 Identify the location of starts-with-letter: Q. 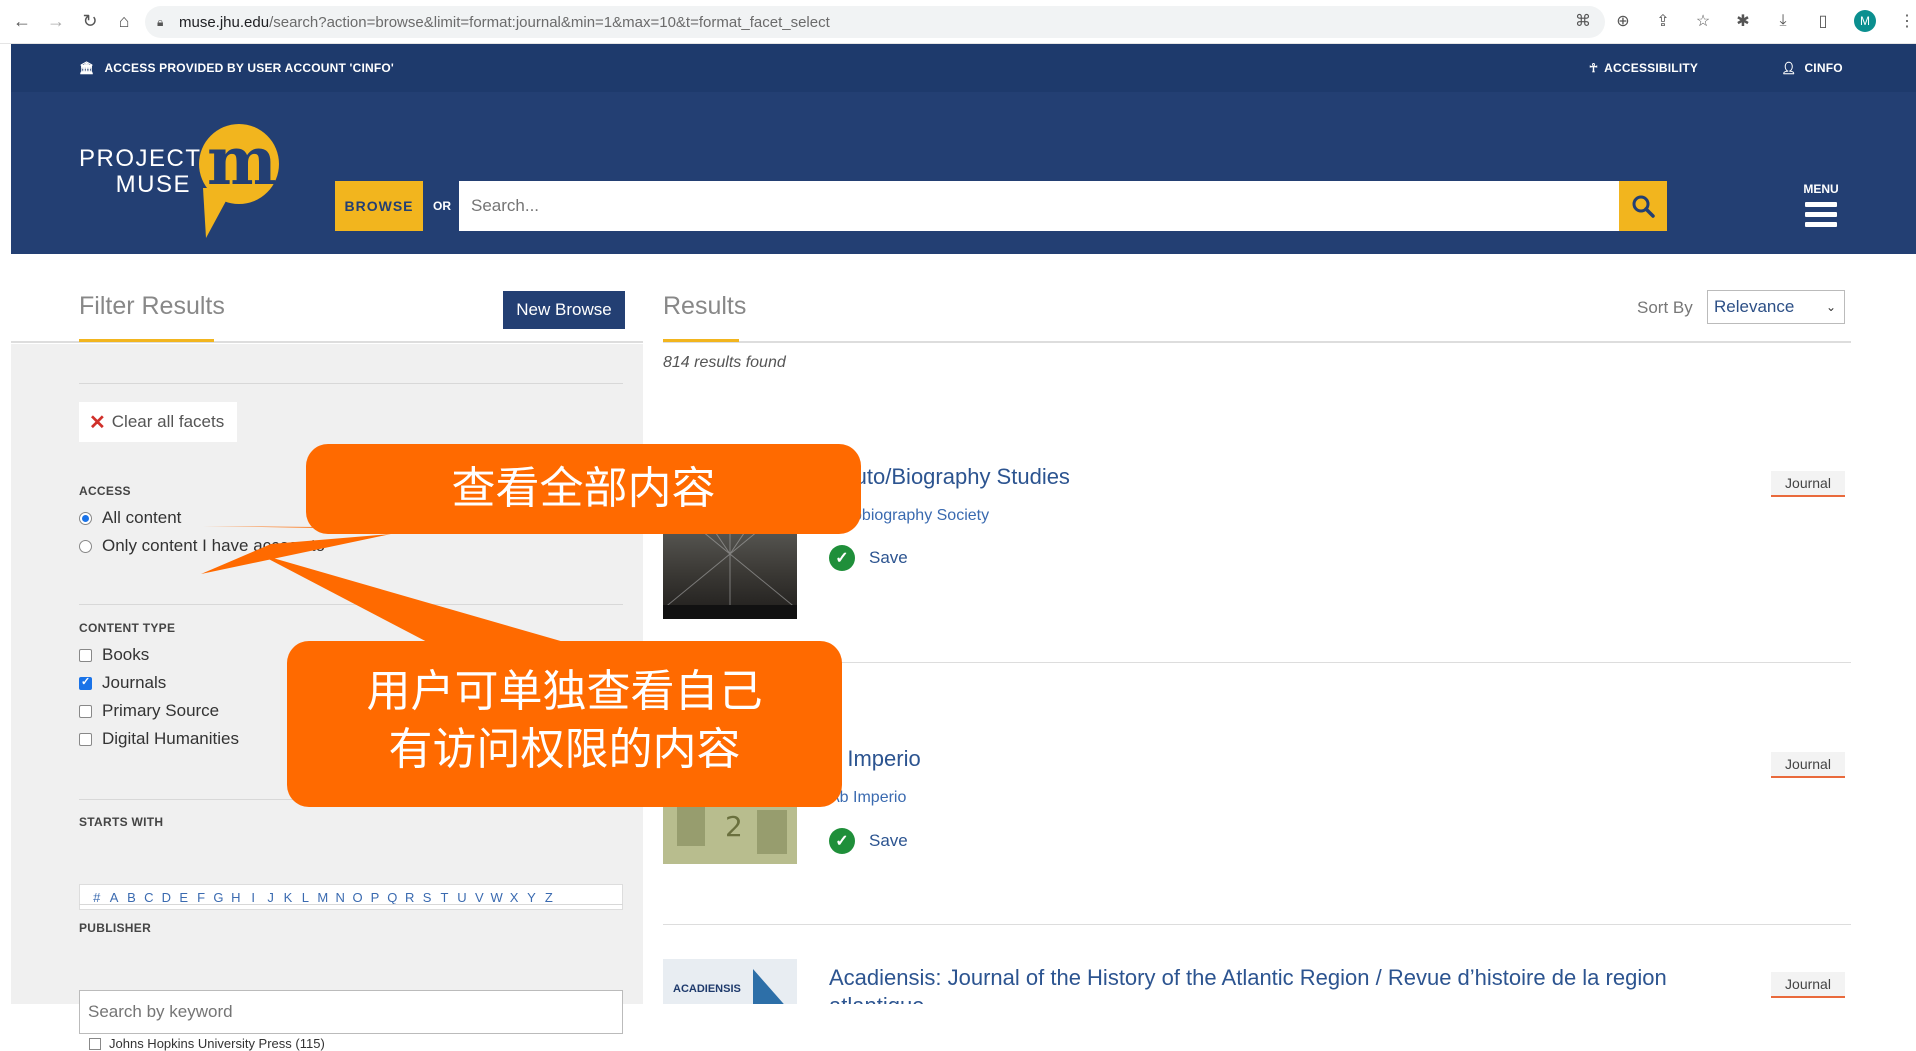
(392, 897).